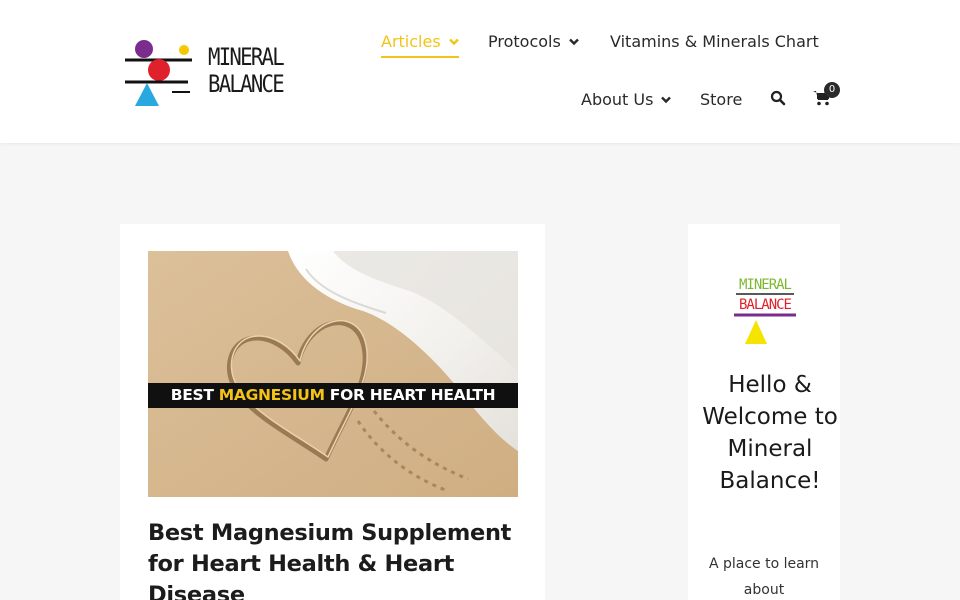 The image size is (960, 600). I want to click on logo-line-1: MINERAL, so click(246, 57).